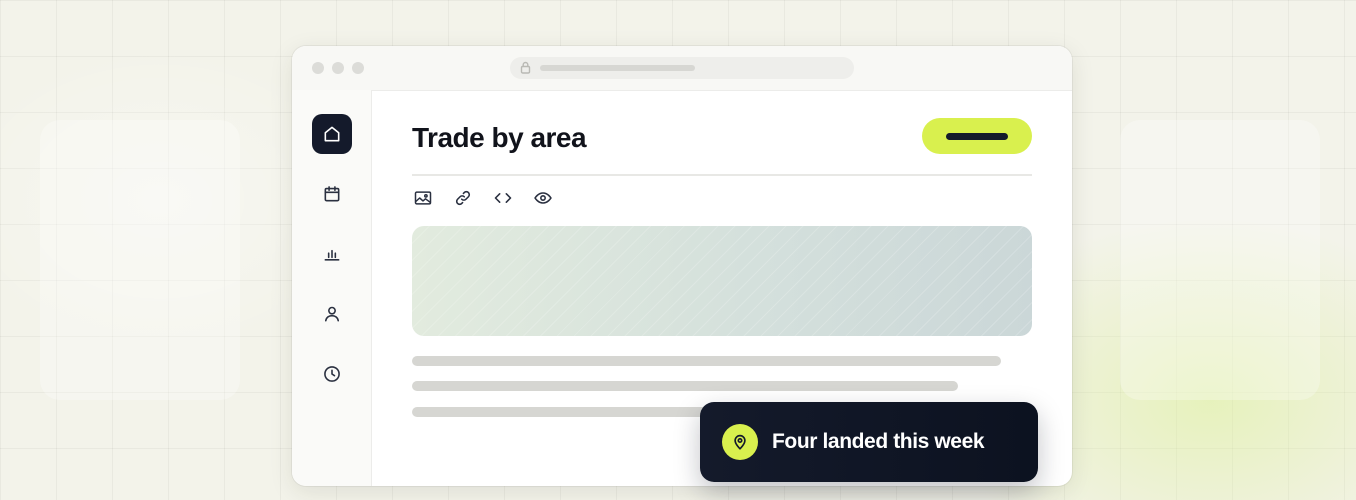 The image size is (1356, 500). What do you see at coordinates (722, 281) in the screenshot?
I see `media-banner` at bounding box center [722, 281].